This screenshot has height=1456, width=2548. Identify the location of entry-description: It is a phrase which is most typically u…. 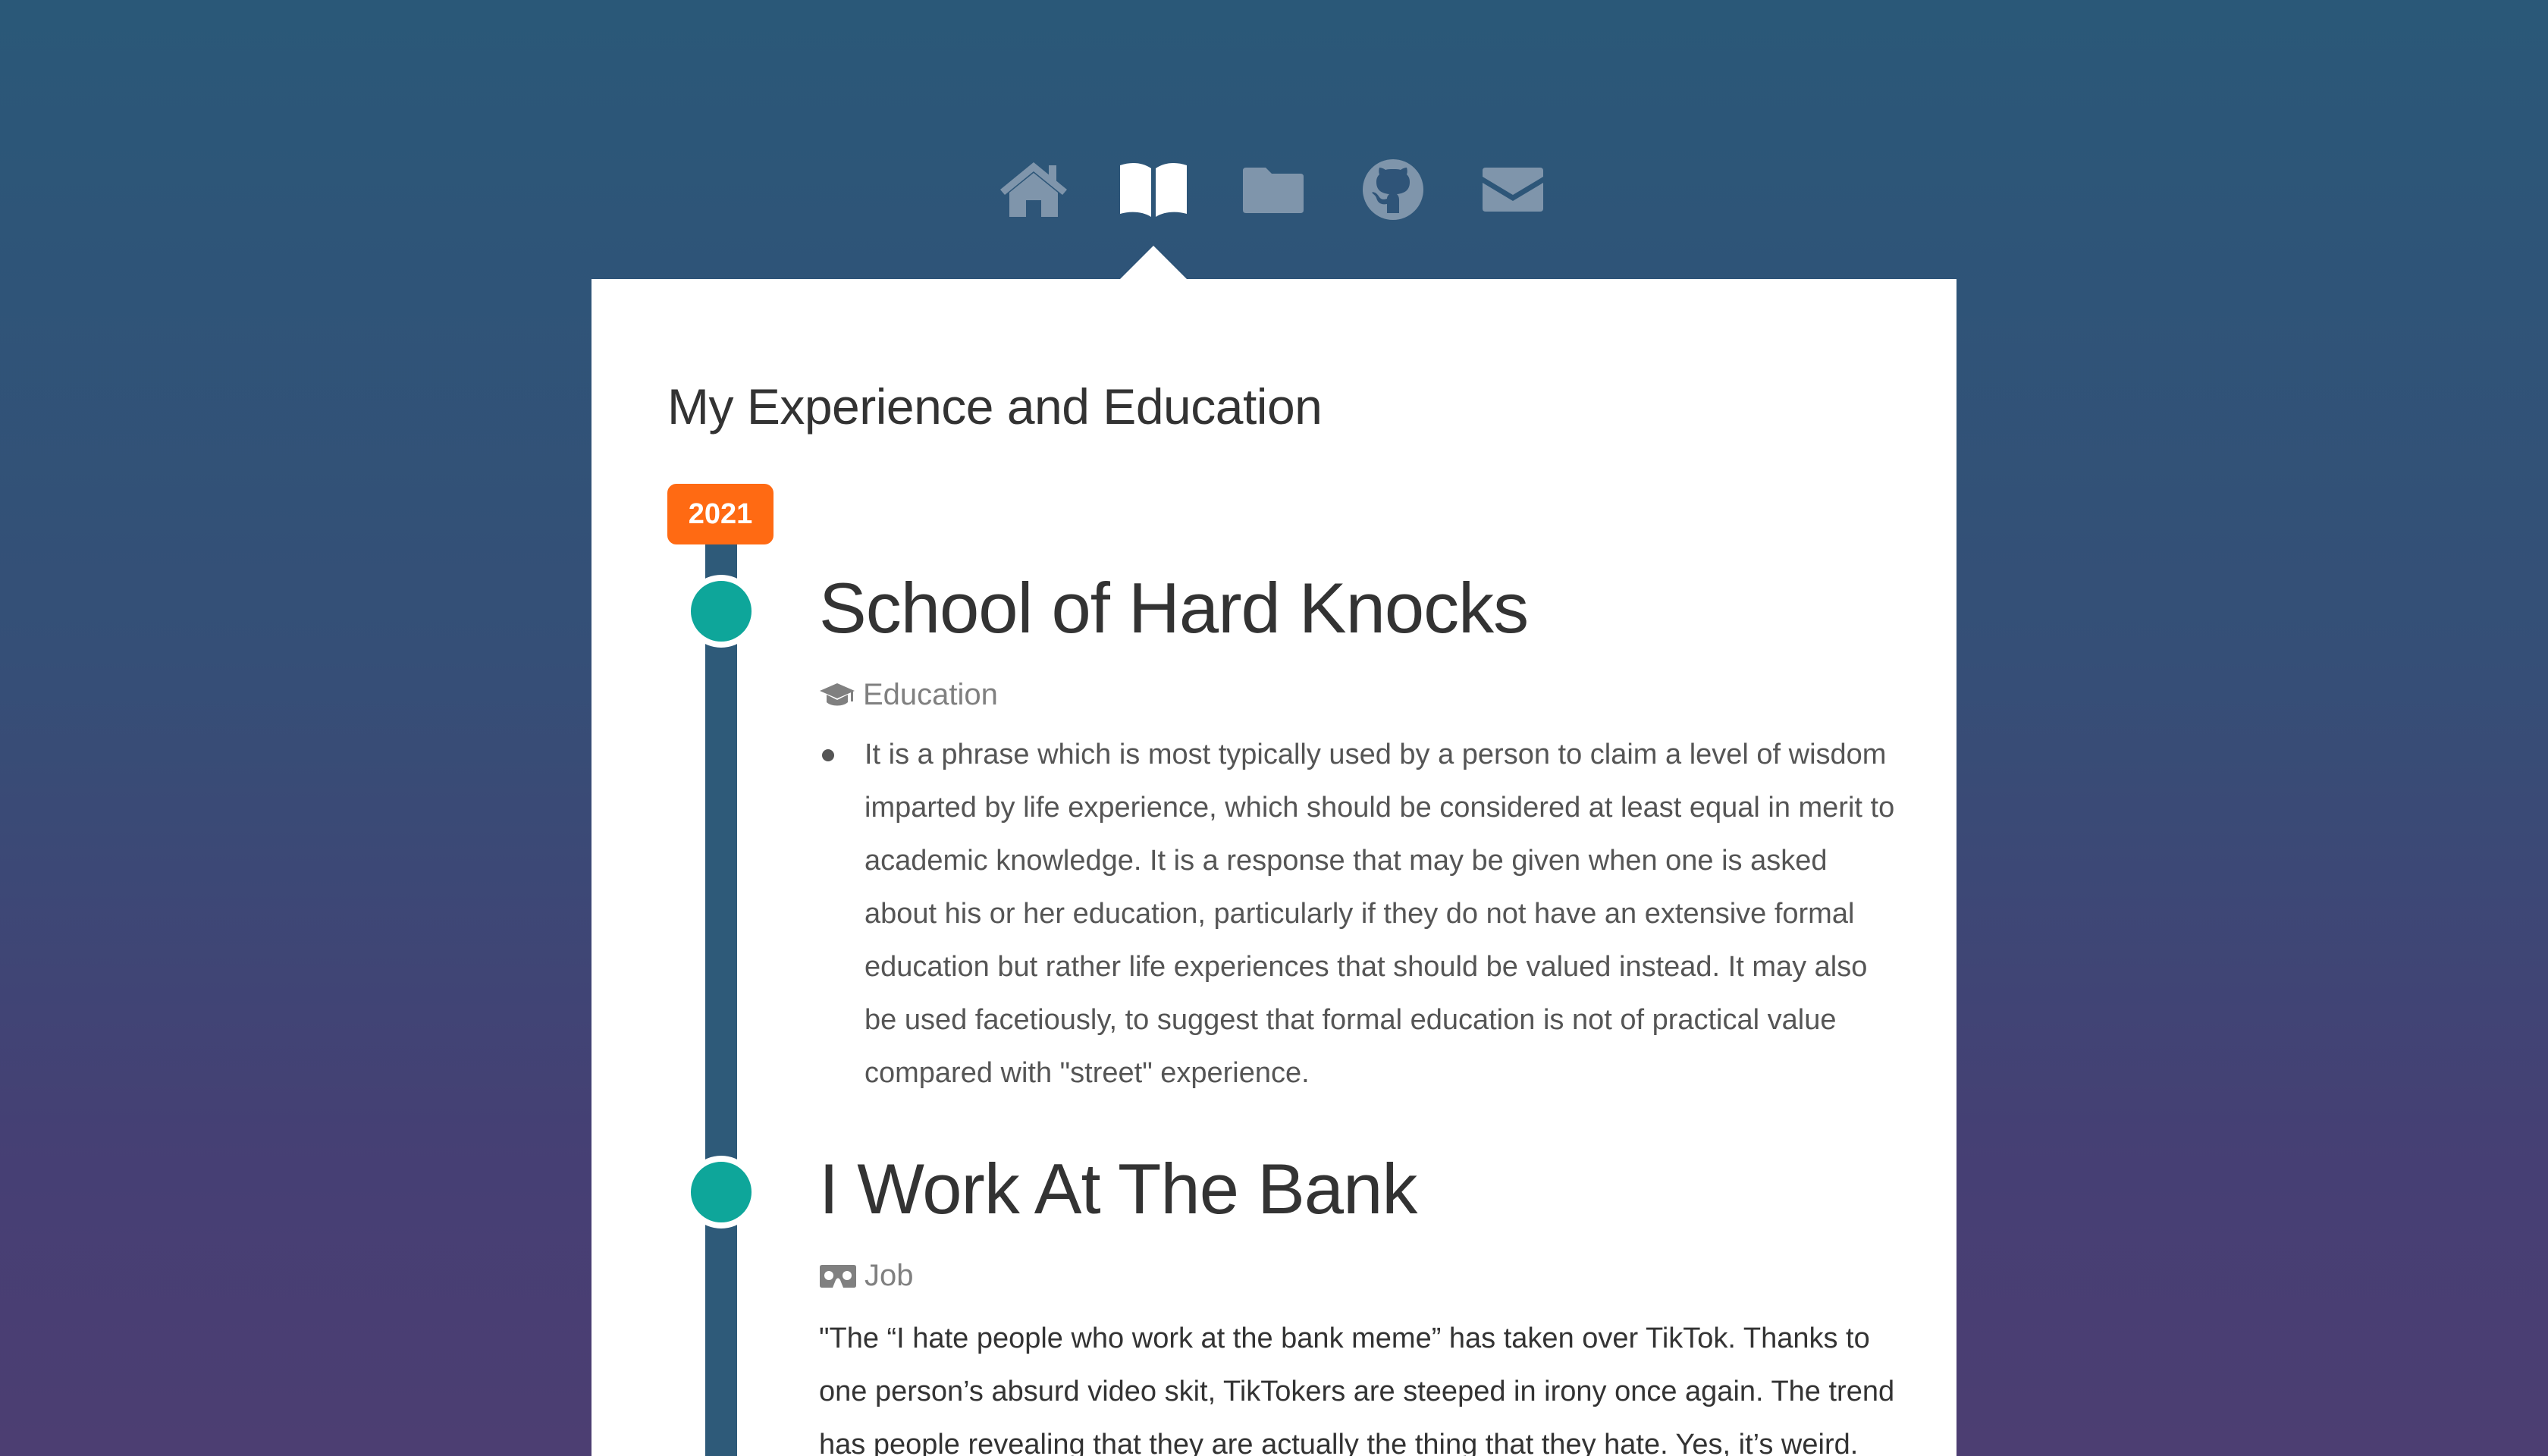
(1357, 914).